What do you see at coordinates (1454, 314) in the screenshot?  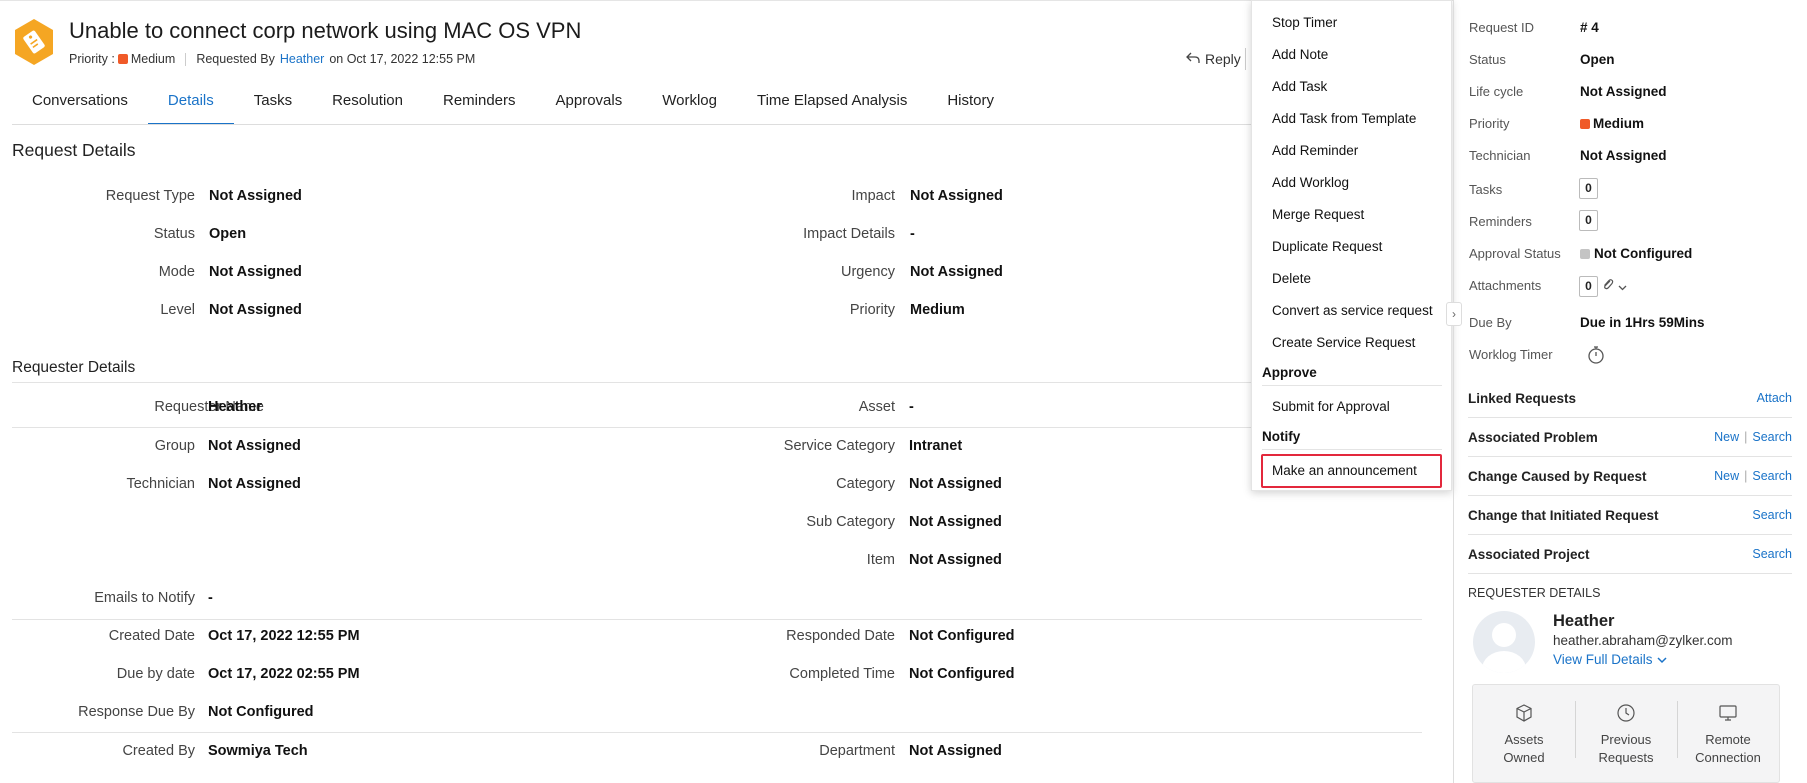 I see `collapse-panel-button: ›` at bounding box center [1454, 314].